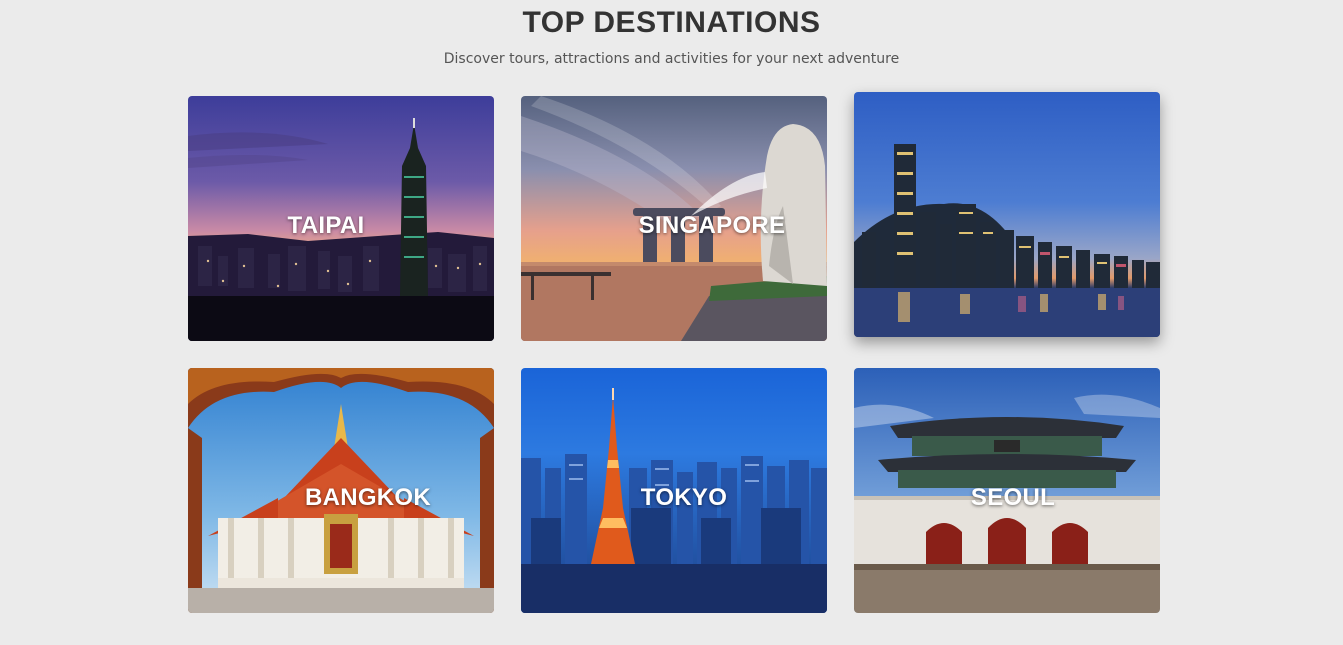 The height and width of the screenshot is (645, 1343). I want to click on destination-card-tokyo: TOKYO, so click(674, 490).